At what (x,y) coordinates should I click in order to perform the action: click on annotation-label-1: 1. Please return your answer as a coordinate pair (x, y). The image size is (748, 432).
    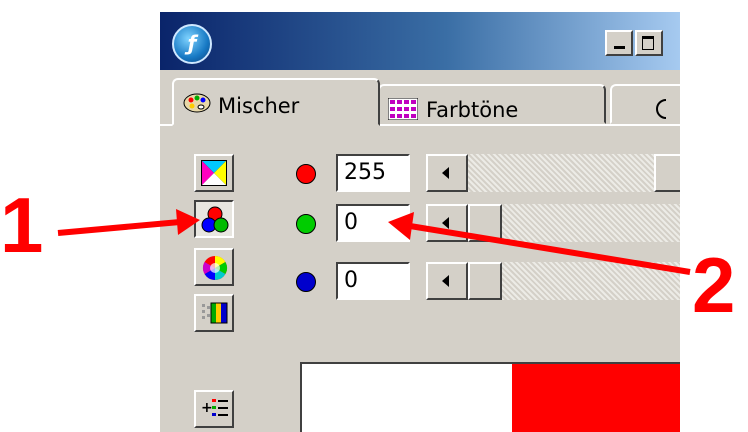
    Looking at the image, I should click on (22, 225).